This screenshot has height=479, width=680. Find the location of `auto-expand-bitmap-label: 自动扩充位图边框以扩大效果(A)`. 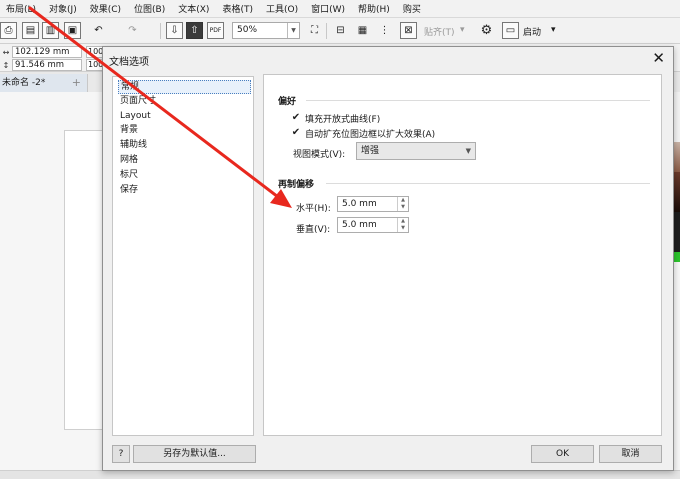

auto-expand-bitmap-label: 自动扩充位图边框以扩大效果(A) is located at coordinates (370, 134).